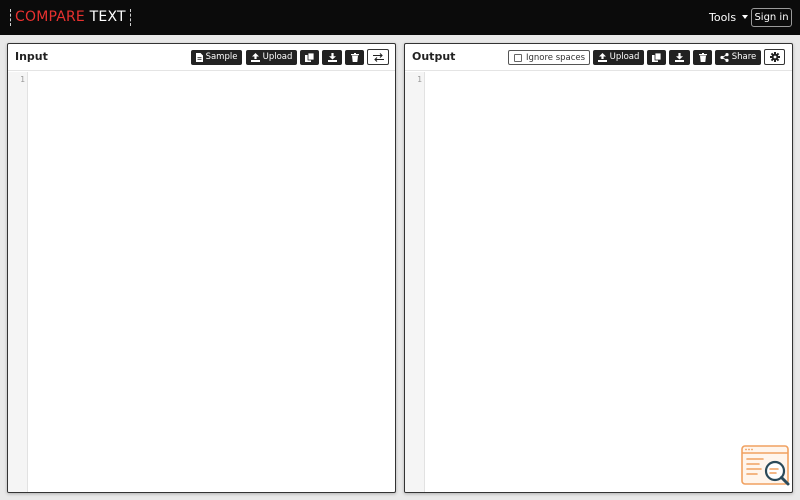 The height and width of the screenshot is (500, 800). Describe the element at coordinates (624, 57) in the screenshot. I see `output-upload-label: Upload` at that location.